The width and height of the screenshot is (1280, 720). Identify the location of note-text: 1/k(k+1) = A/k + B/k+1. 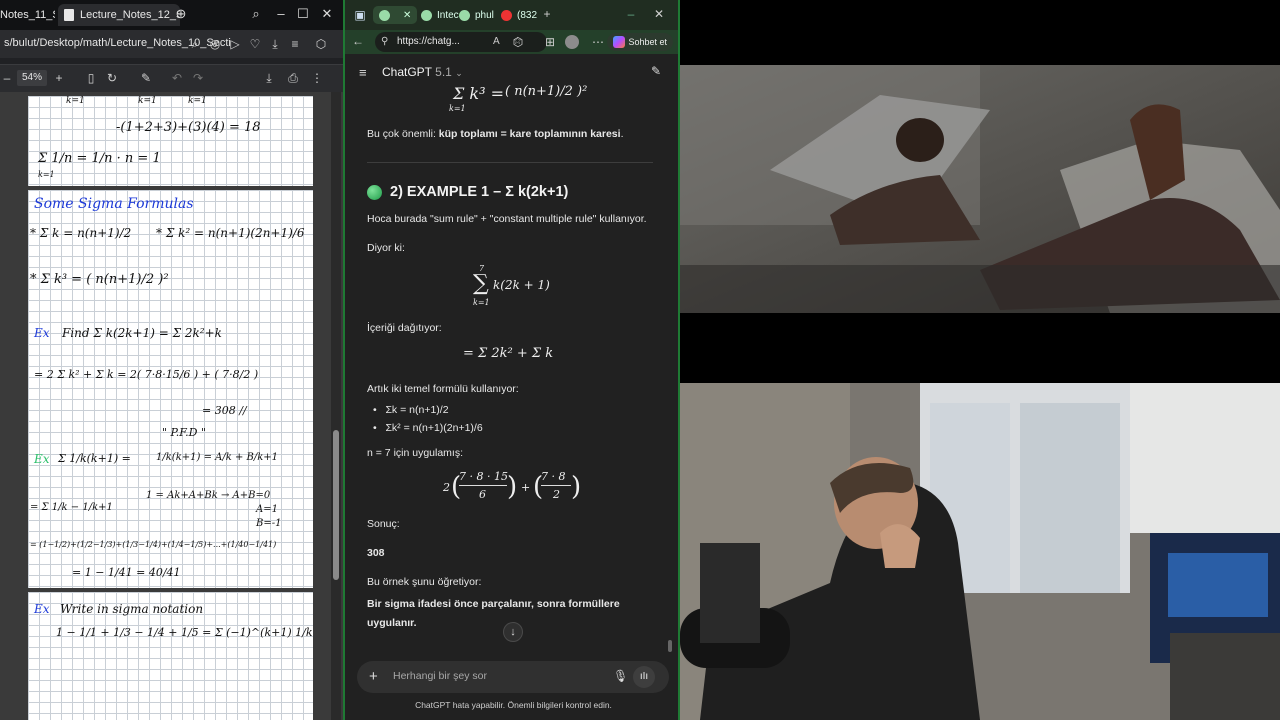
(217, 457).